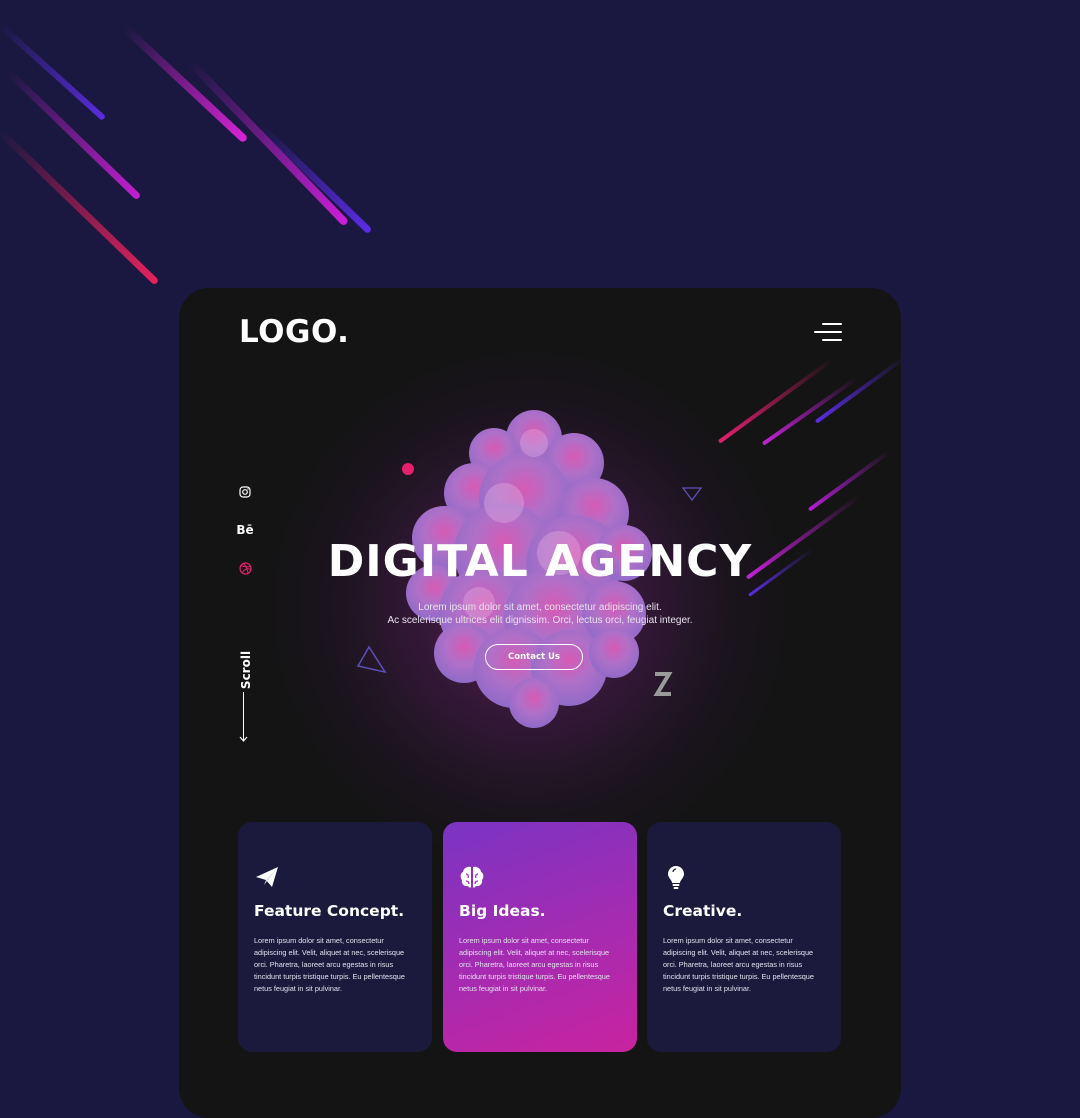  I want to click on lightbulb-icon, so click(676, 877).